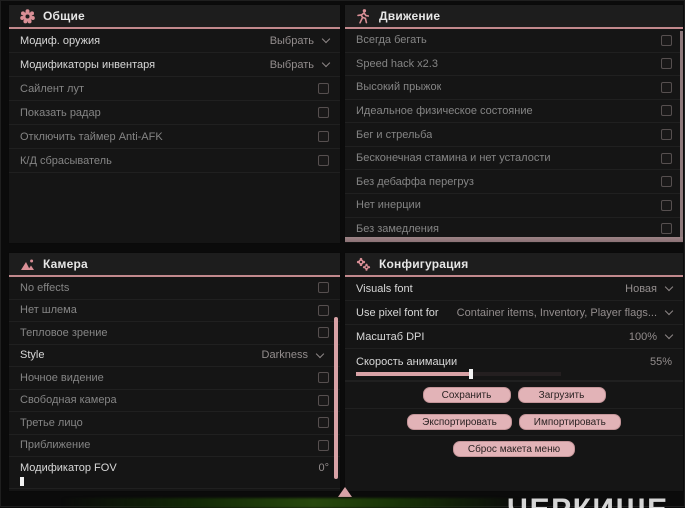 The height and width of the screenshot is (508, 685). What do you see at coordinates (22, 481) in the screenshot?
I see `fov-slider` at bounding box center [22, 481].